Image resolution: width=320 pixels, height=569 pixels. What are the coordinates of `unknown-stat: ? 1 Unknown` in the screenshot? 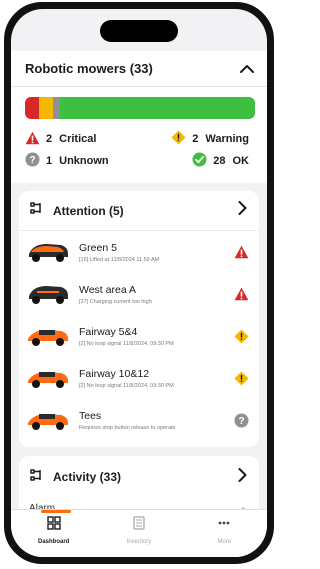 It's located at (81, 161).